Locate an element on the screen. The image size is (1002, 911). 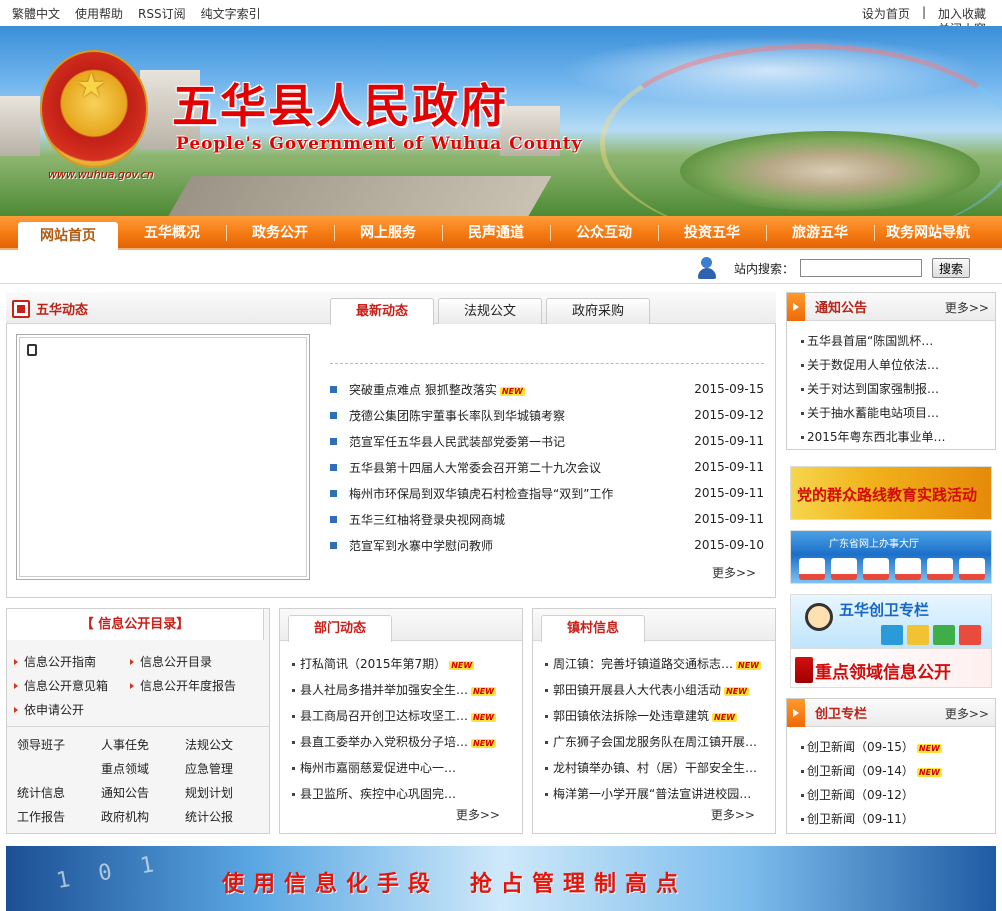
section-title-text: 五华动态 is located at coordinates (62, 310).